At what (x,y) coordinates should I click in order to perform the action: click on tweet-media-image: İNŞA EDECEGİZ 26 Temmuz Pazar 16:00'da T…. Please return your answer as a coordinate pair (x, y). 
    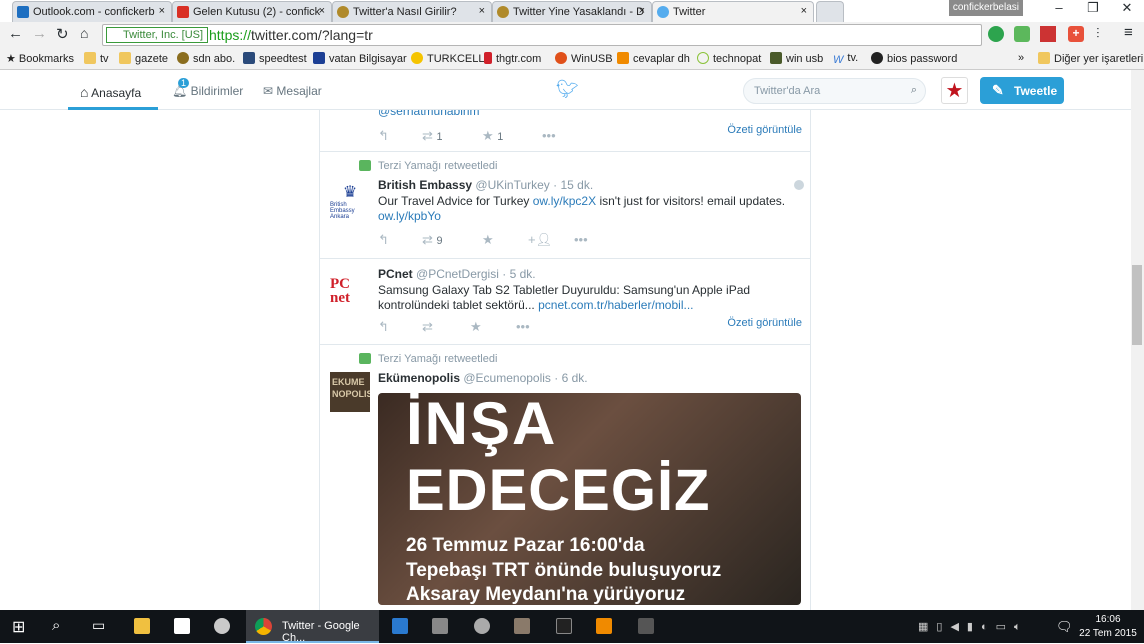
    Looking at the image, I should click on (589, 499).